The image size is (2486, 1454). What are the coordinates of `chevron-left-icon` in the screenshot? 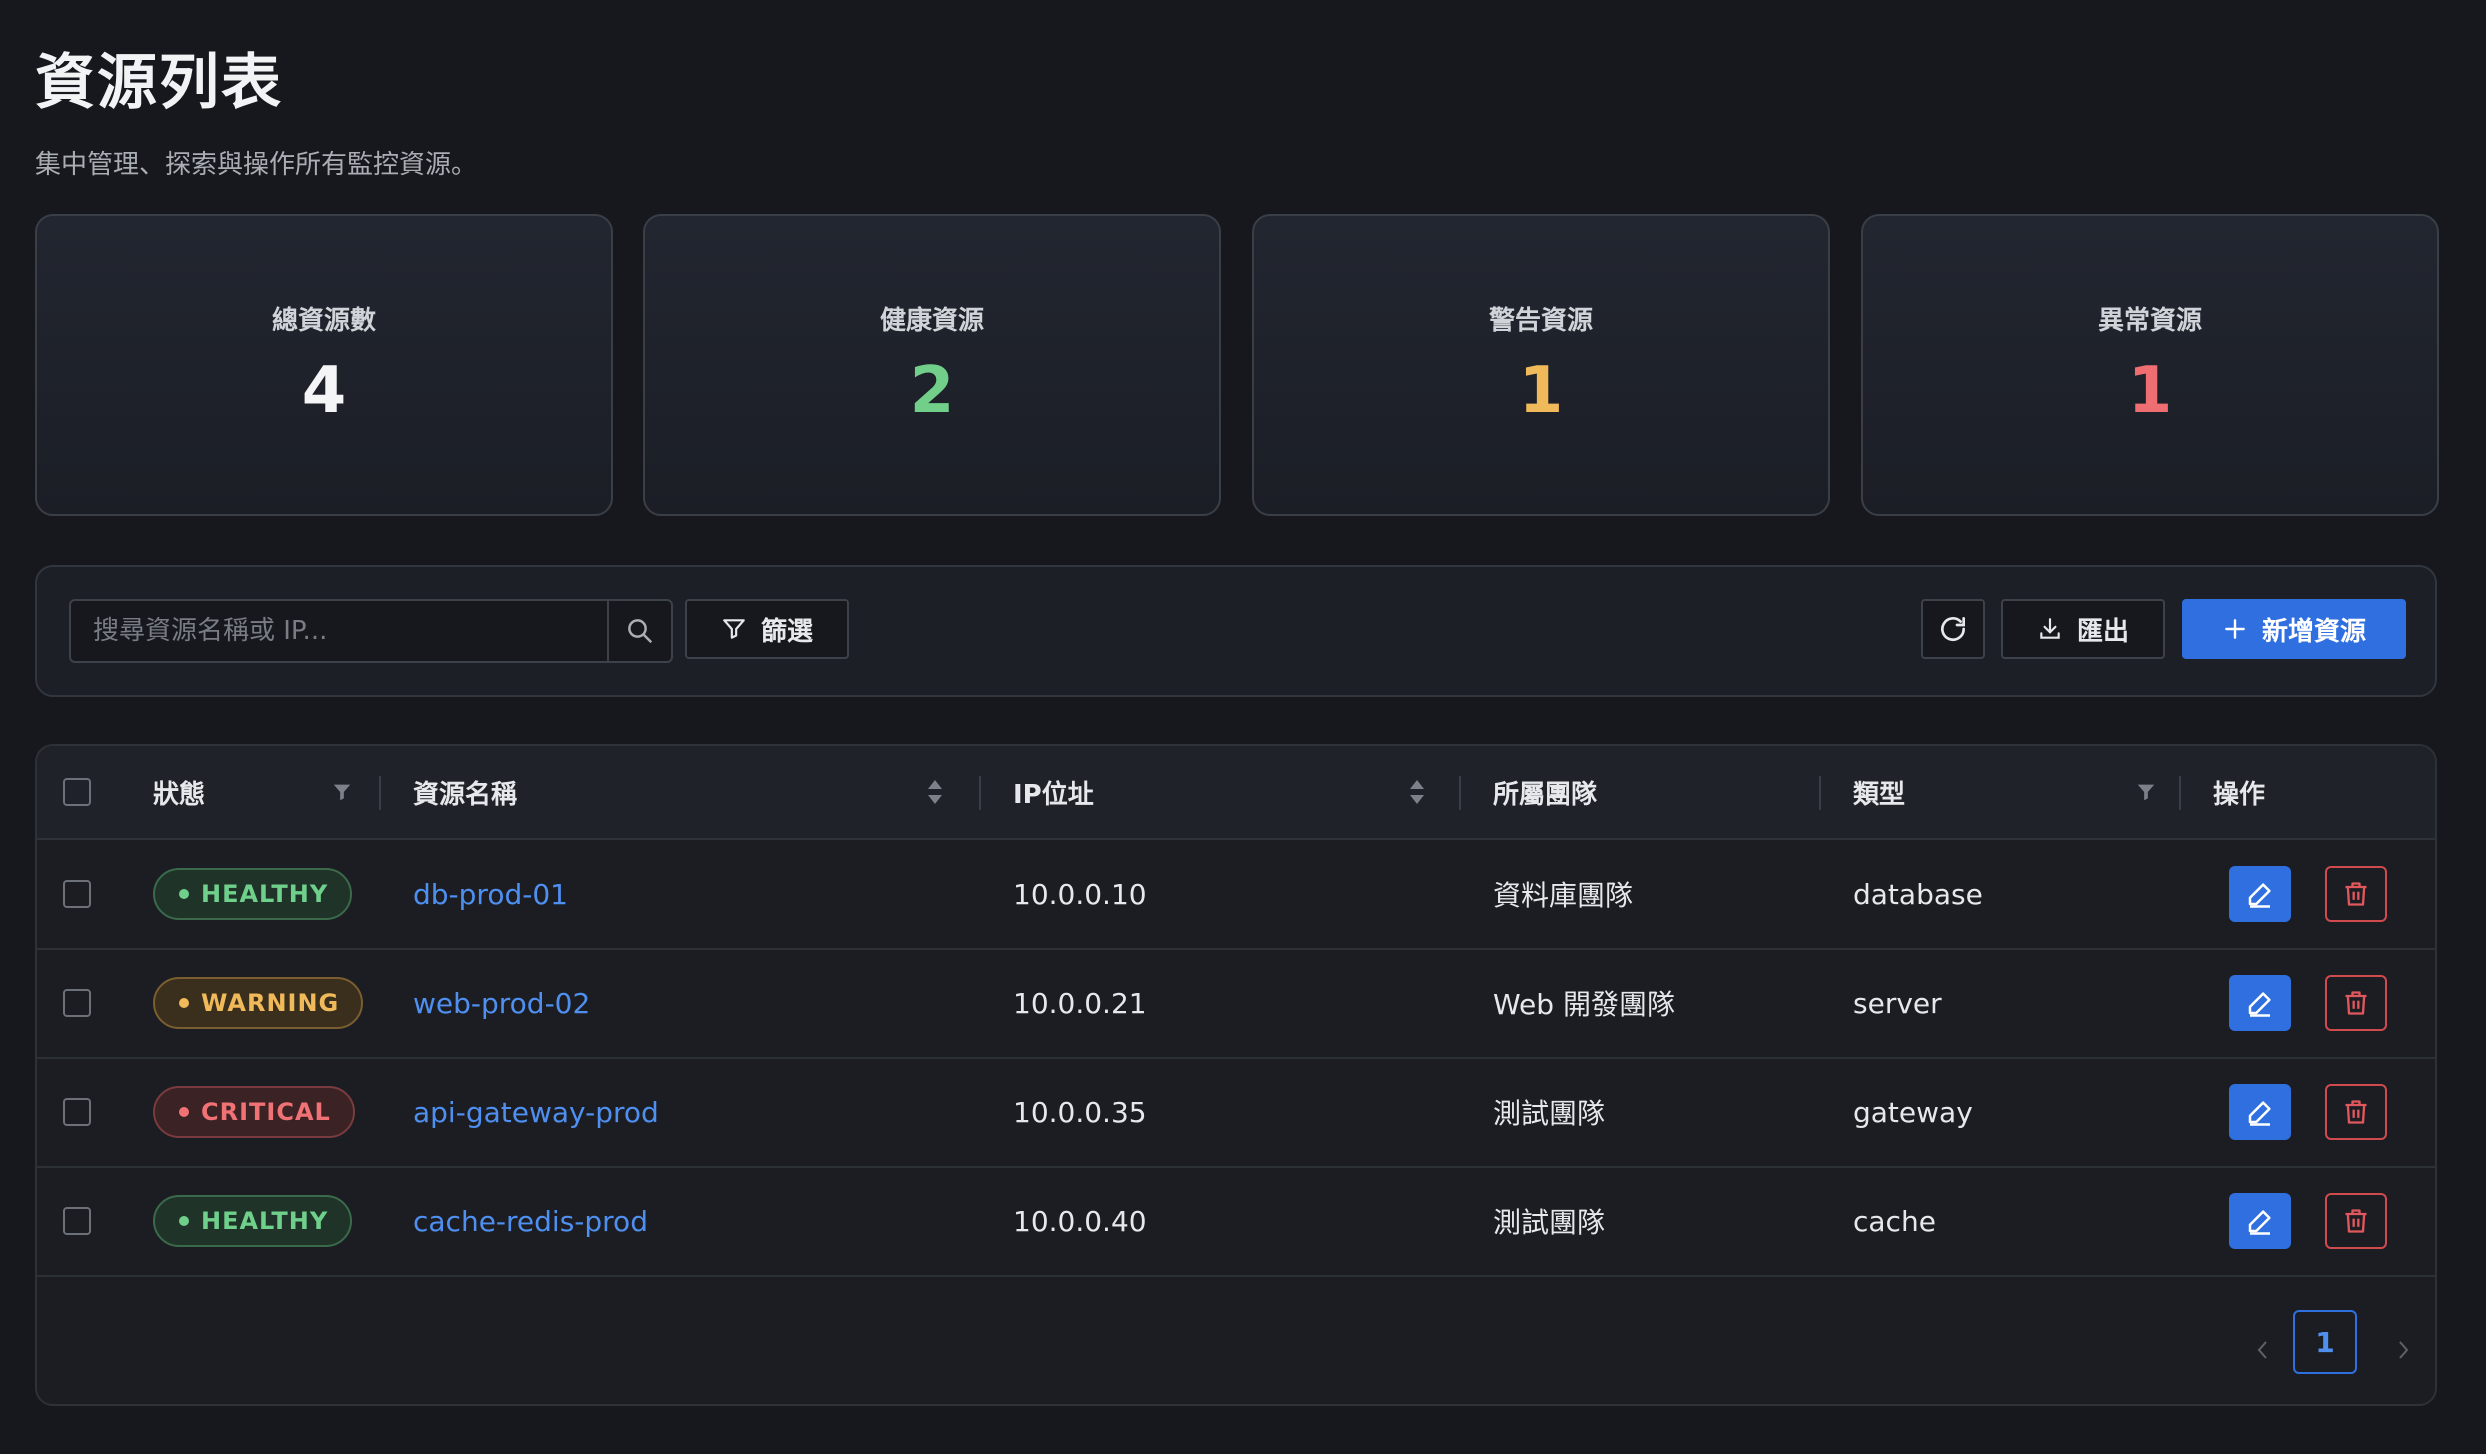 It's located at (2262, 1350).